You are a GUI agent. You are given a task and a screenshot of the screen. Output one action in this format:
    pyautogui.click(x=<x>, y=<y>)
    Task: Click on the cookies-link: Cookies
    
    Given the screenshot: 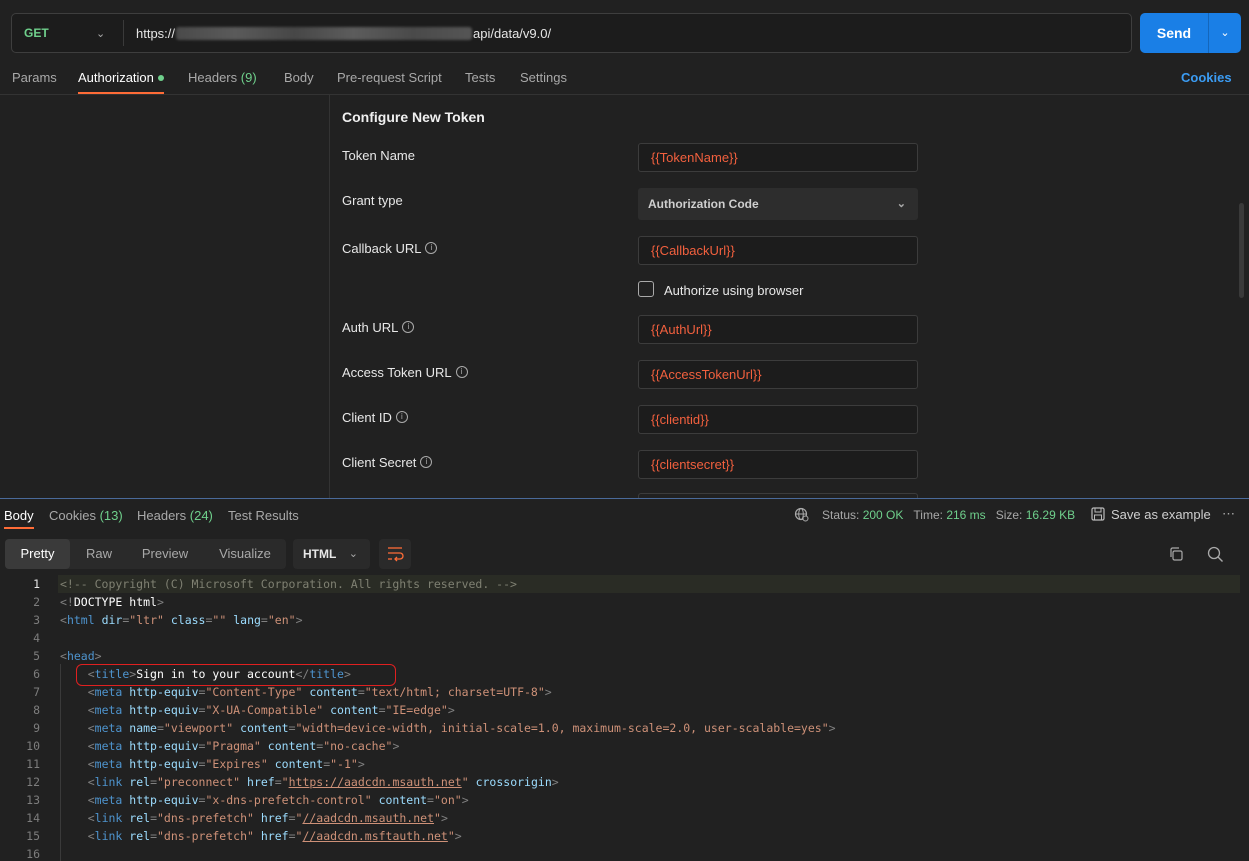 What is the action you would take?
    pyautogui.click(x=1206, y=77)
    